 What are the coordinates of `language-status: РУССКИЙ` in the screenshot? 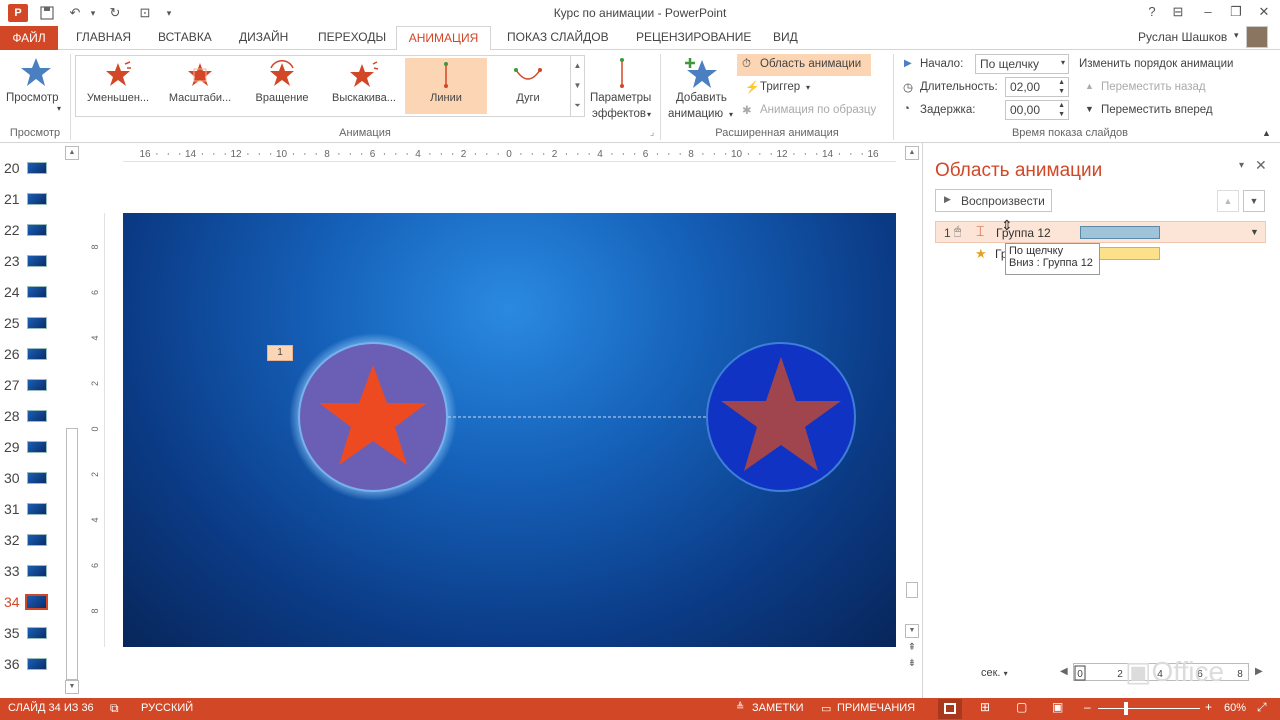 It's located at (167, 708).